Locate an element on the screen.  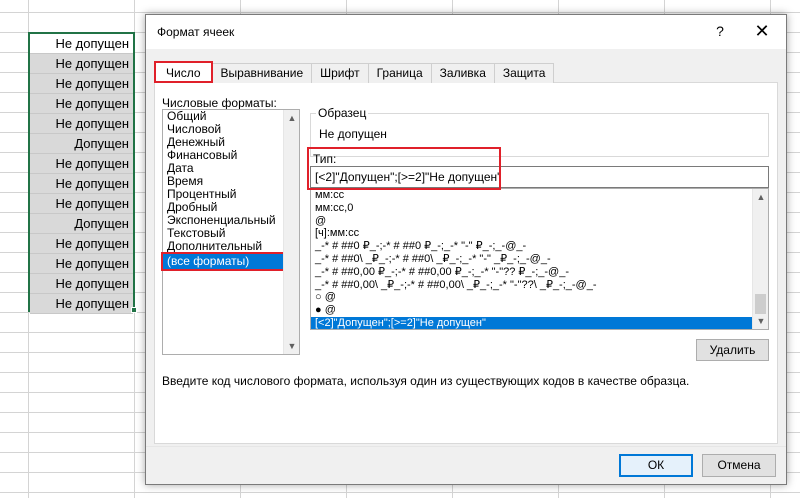
tab-2: Шрифт is located at coordinates (340, 73).